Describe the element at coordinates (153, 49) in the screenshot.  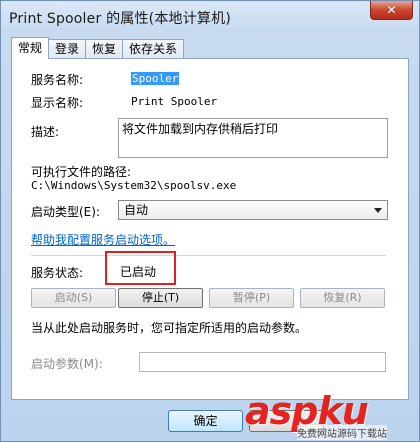
I see `tab-dependencies: 依存关系` at that location.